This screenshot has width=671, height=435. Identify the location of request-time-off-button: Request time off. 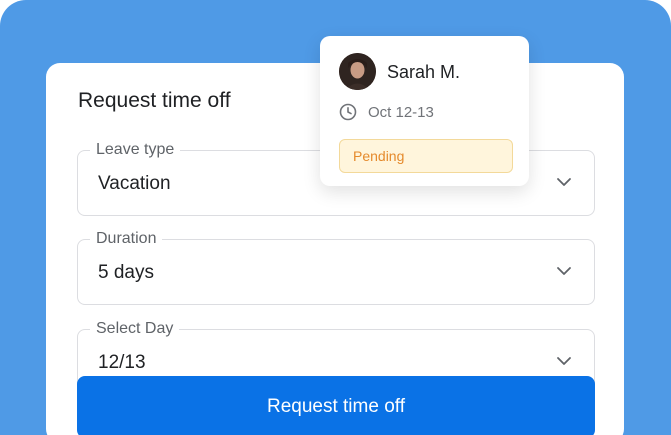
(336, 405).